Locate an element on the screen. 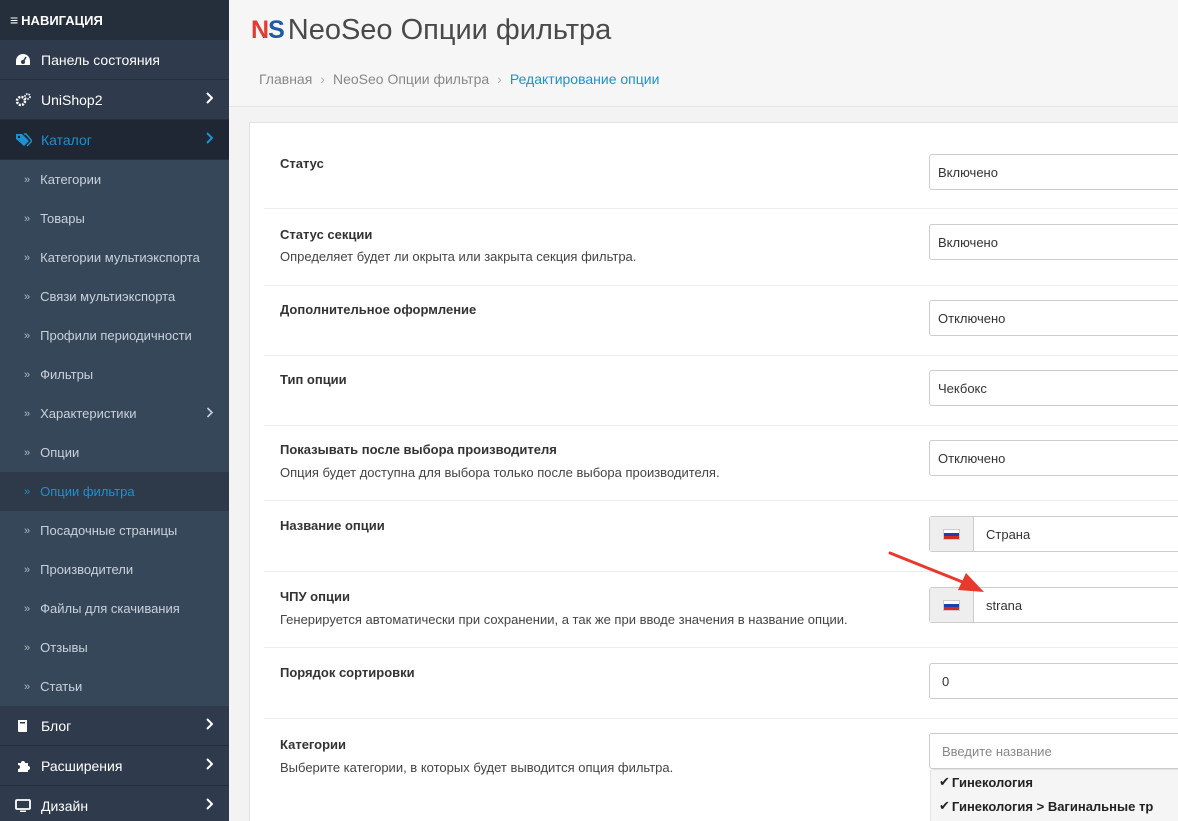 The image size is (1178, 821). monitor-icon is located at coordinates (23, 805).